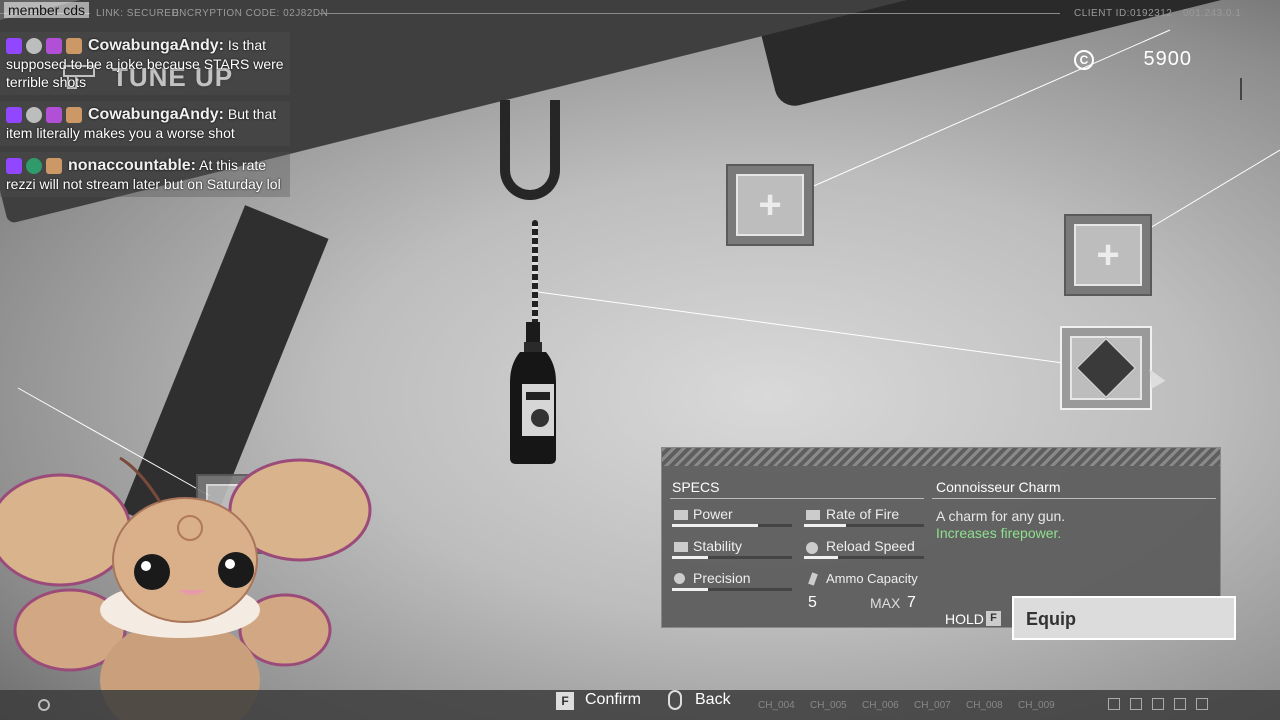  What do you see at coordinates (535, 275) in the screenshot?
I see `charm-chain` at bounding box center [535, 275].